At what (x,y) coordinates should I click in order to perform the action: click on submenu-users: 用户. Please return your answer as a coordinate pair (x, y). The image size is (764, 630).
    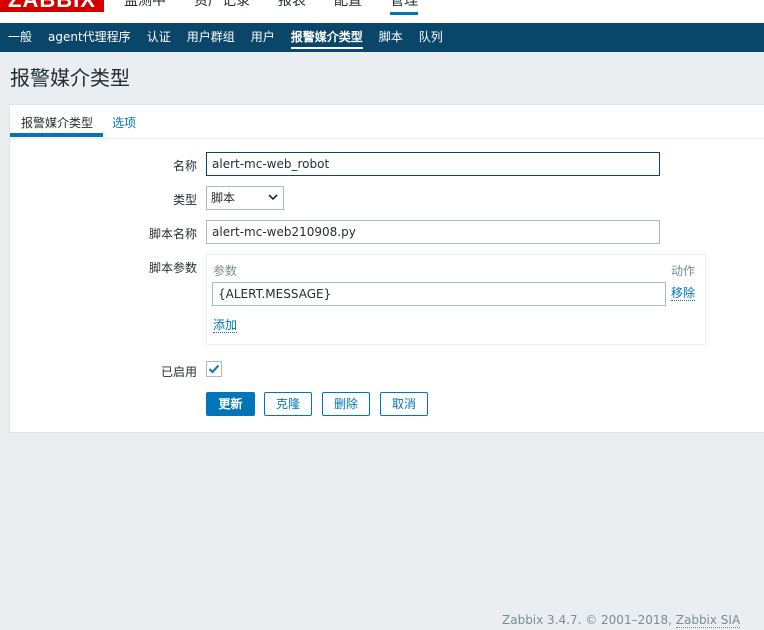
    Looking at the image, I should click on (263, 37).